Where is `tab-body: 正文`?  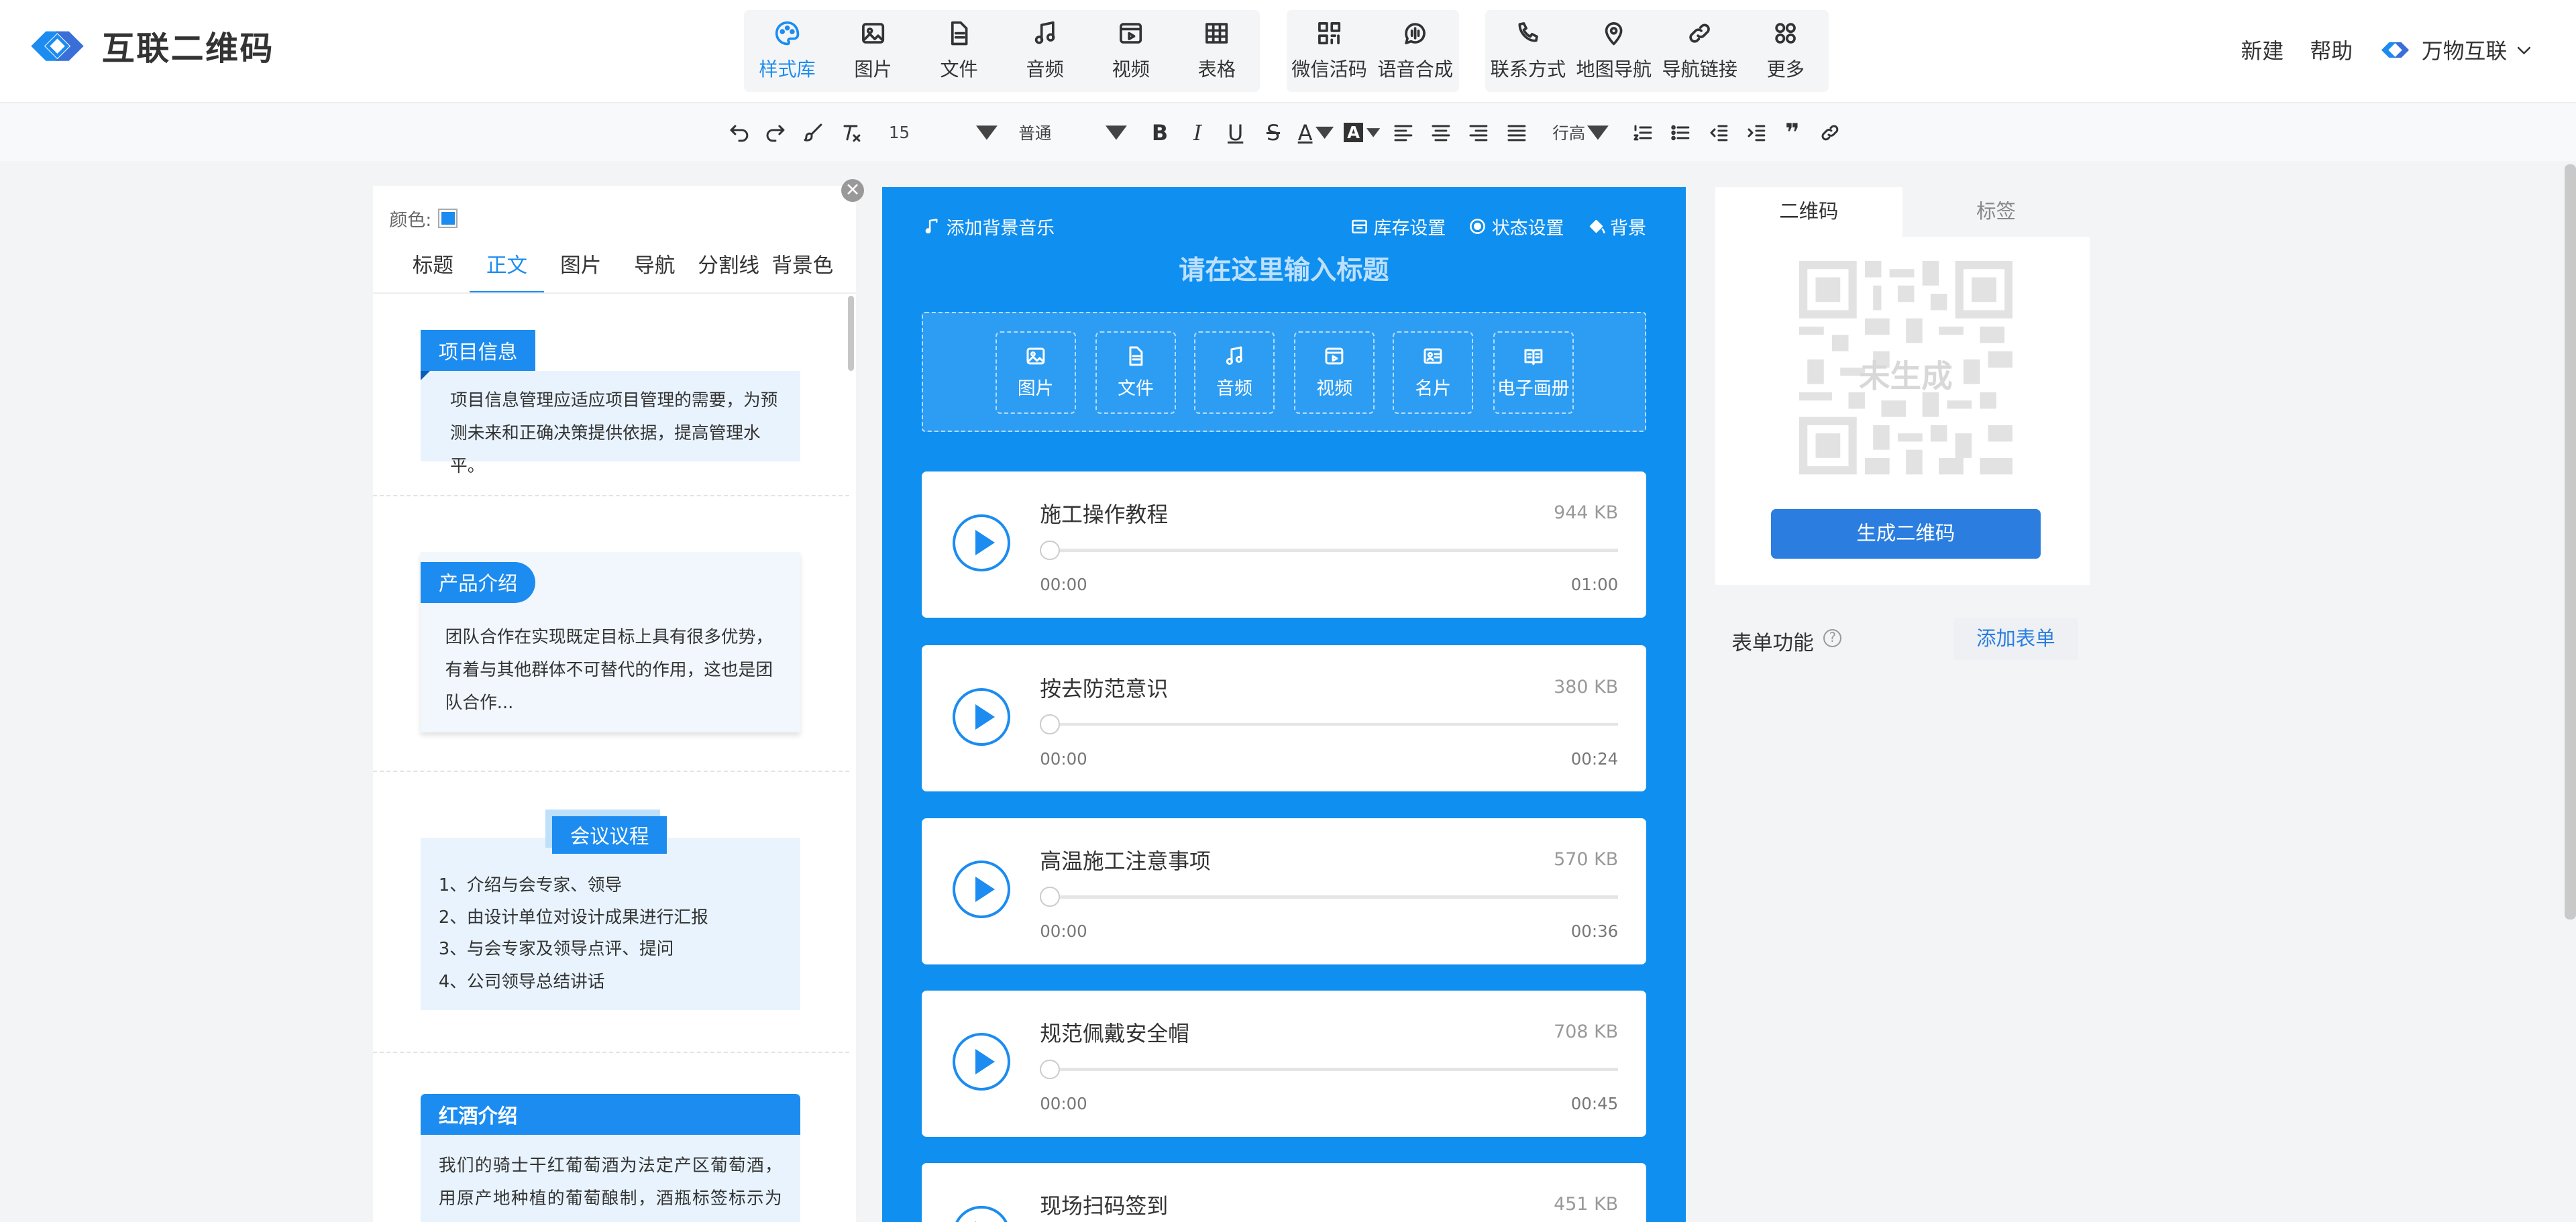 tab-body: 正文 is located at coordinates (507, 271).